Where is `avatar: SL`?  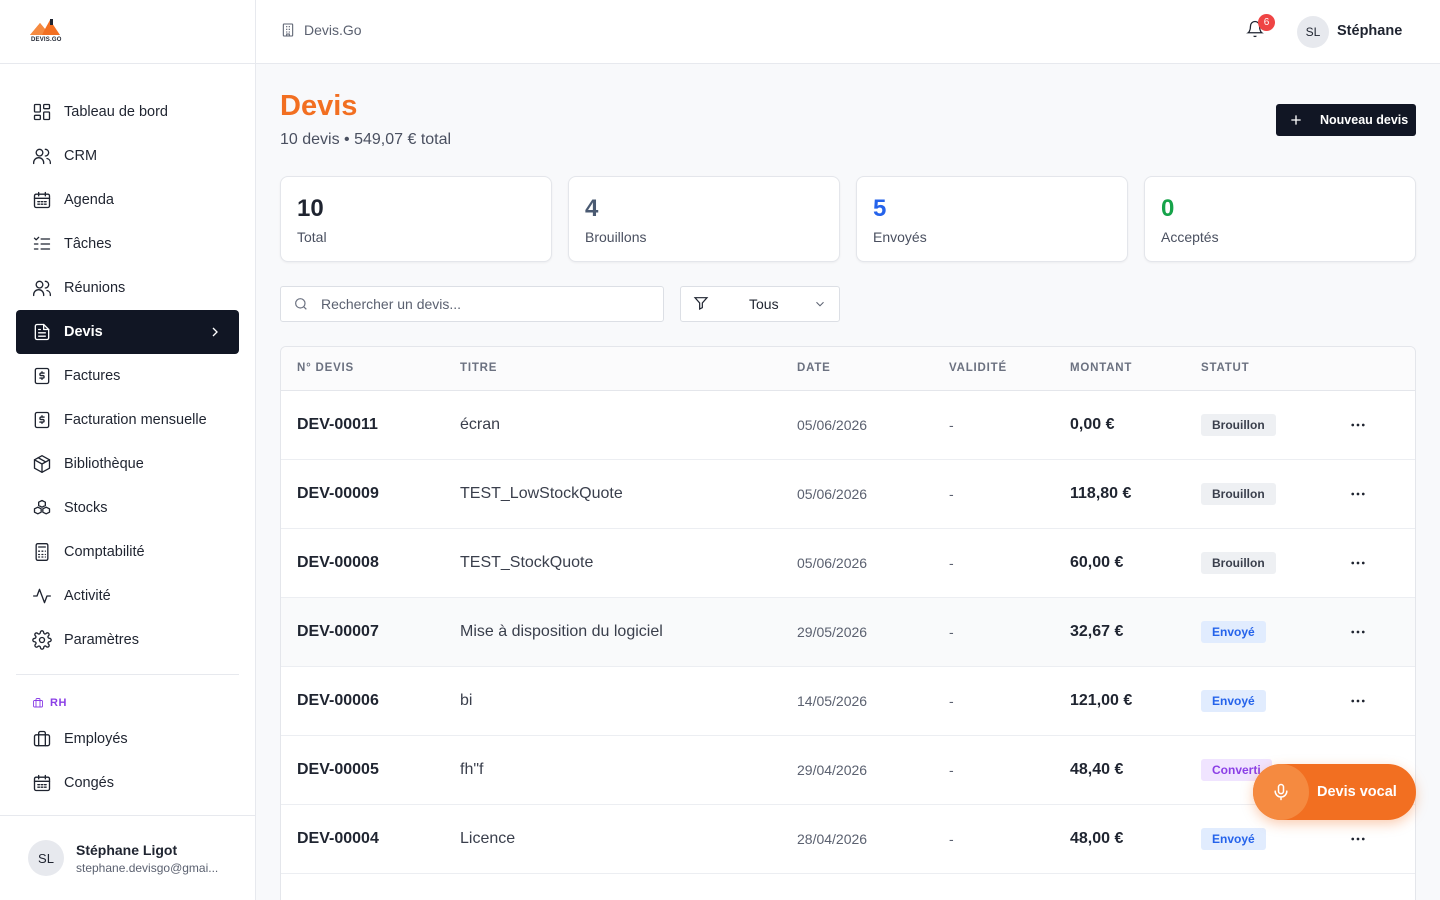 avatar: SL is located at coordinates (1313, 32).